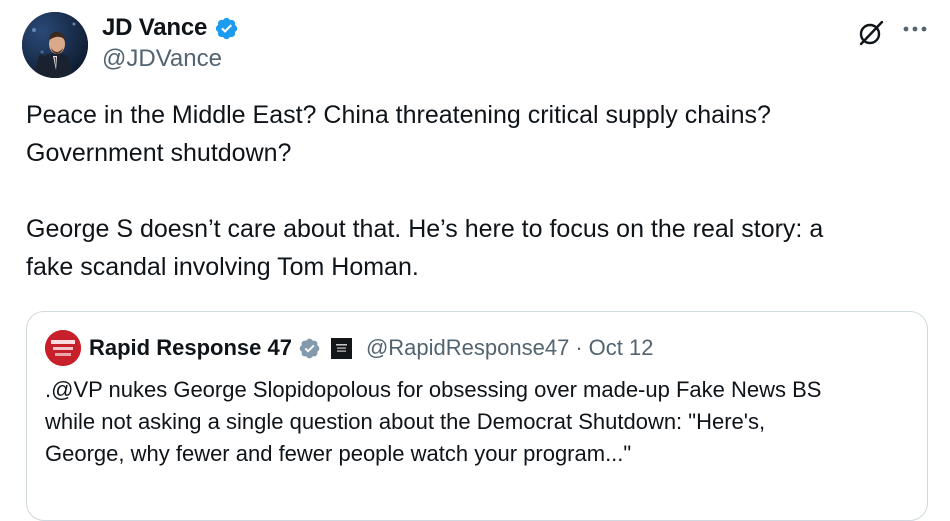  I want to click on author-name: JD Vance, so click(154, 28).